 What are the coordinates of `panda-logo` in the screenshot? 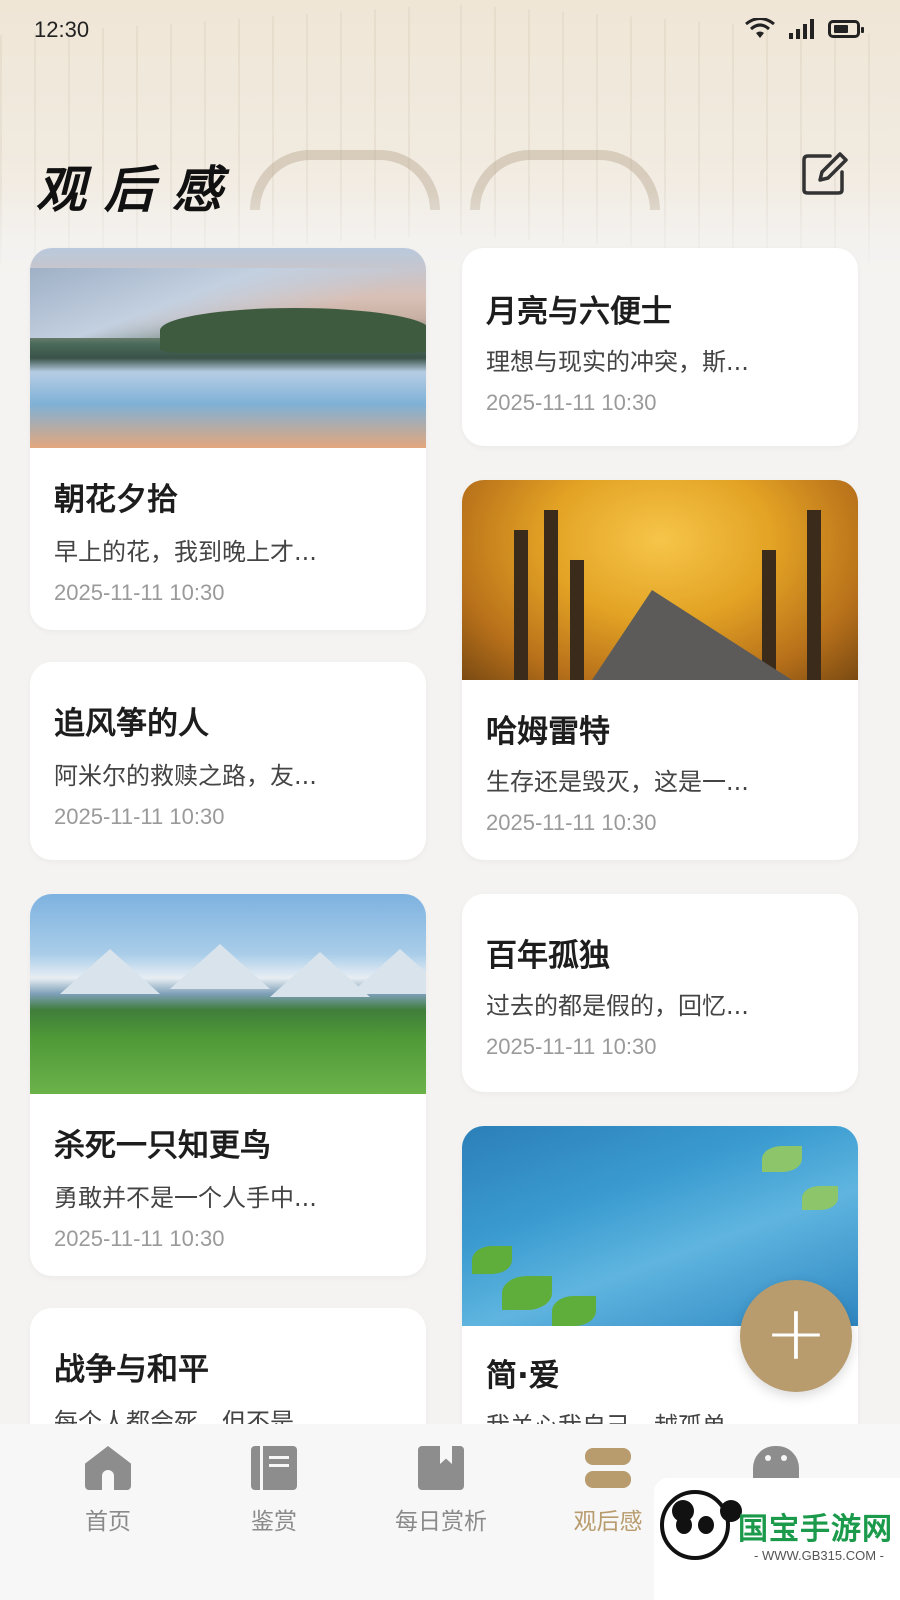 It's located at (701, 1525).